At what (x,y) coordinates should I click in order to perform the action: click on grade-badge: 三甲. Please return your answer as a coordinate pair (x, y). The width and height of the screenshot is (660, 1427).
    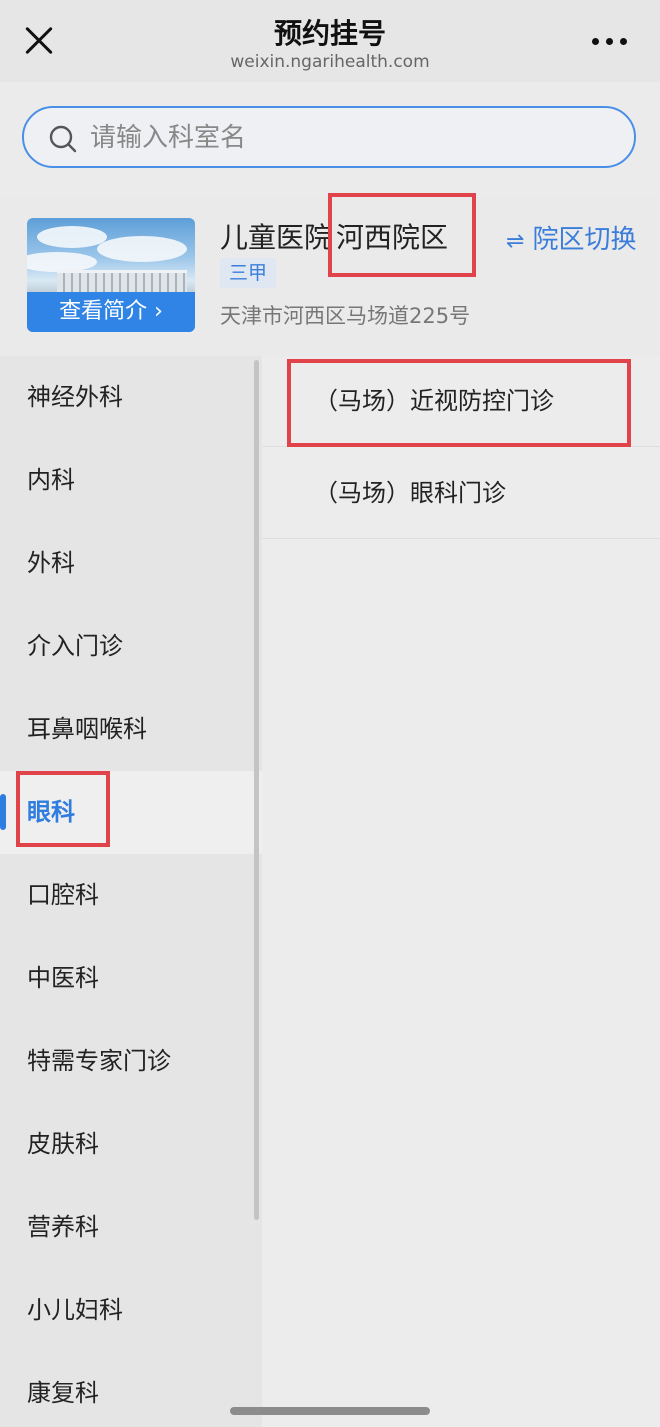
    Looking at the image, I should click on (248, 273).